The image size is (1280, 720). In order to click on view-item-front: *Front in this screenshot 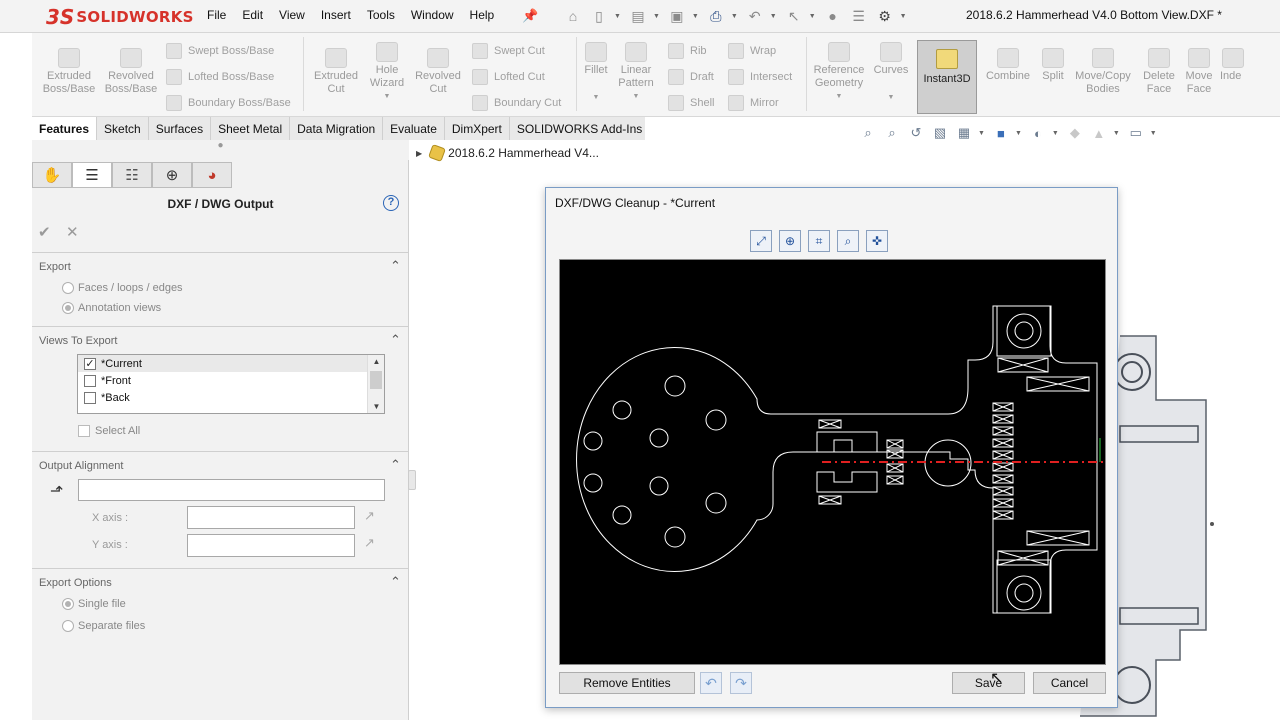, I will do `click(231, 380)`.